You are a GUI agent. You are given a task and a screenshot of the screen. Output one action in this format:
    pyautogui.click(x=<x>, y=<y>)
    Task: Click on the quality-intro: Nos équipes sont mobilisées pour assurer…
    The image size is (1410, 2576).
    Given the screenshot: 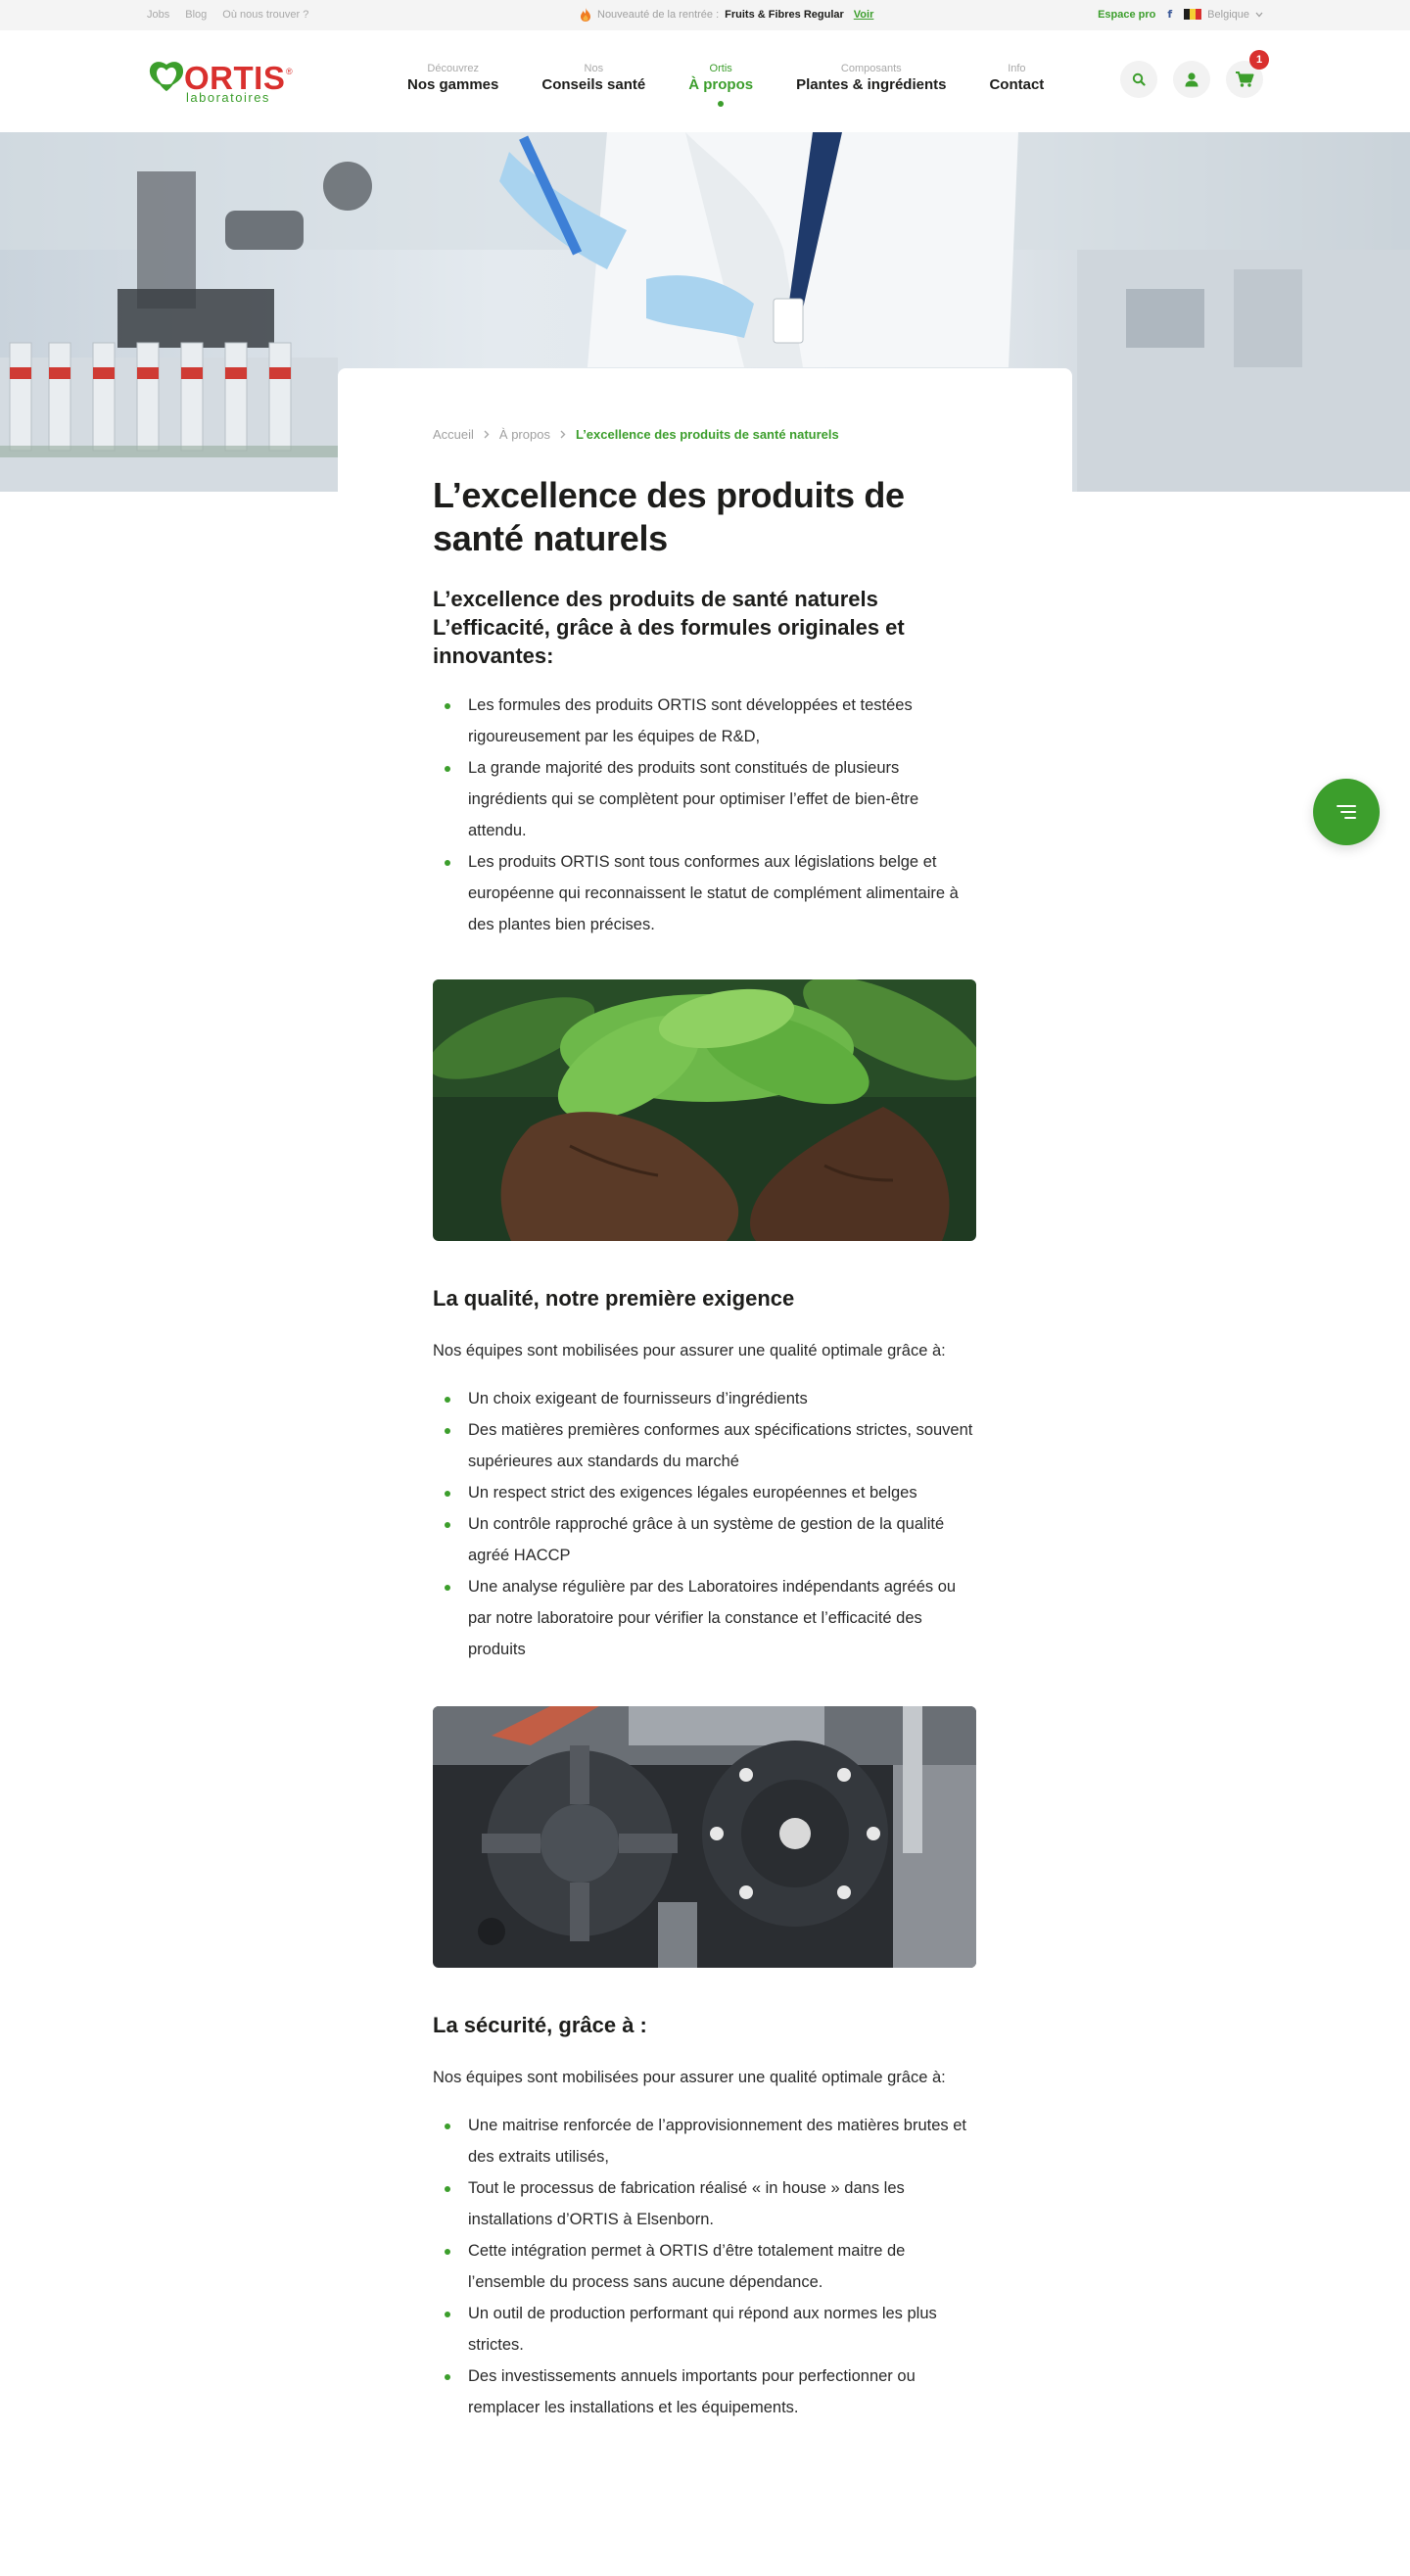 What is the action you would take?
    pyautogui.click(x=689, y=1351)
    